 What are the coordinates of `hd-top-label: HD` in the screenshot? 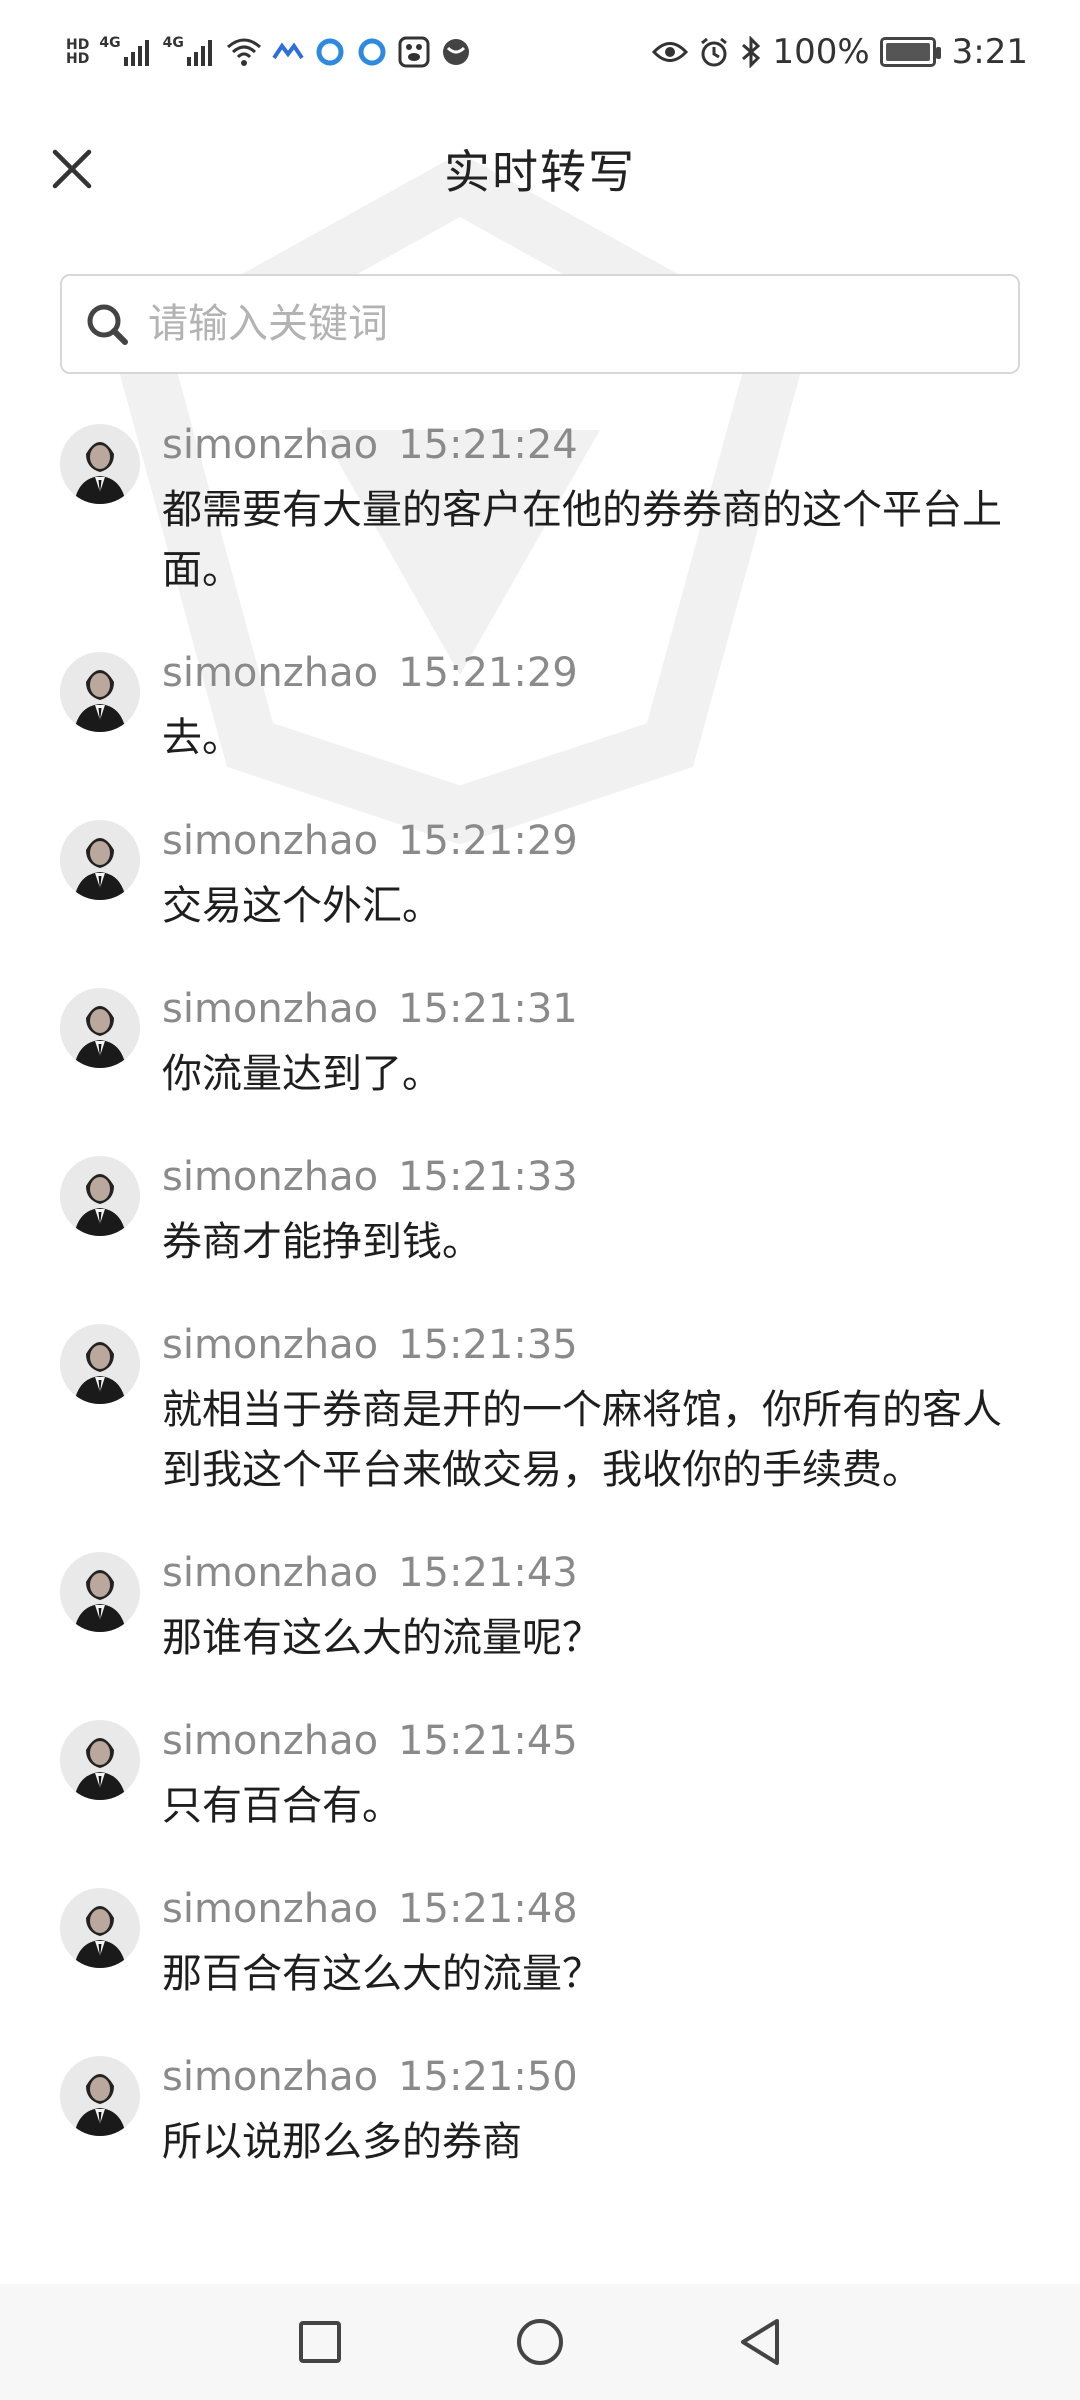 It's located at (78, 45).